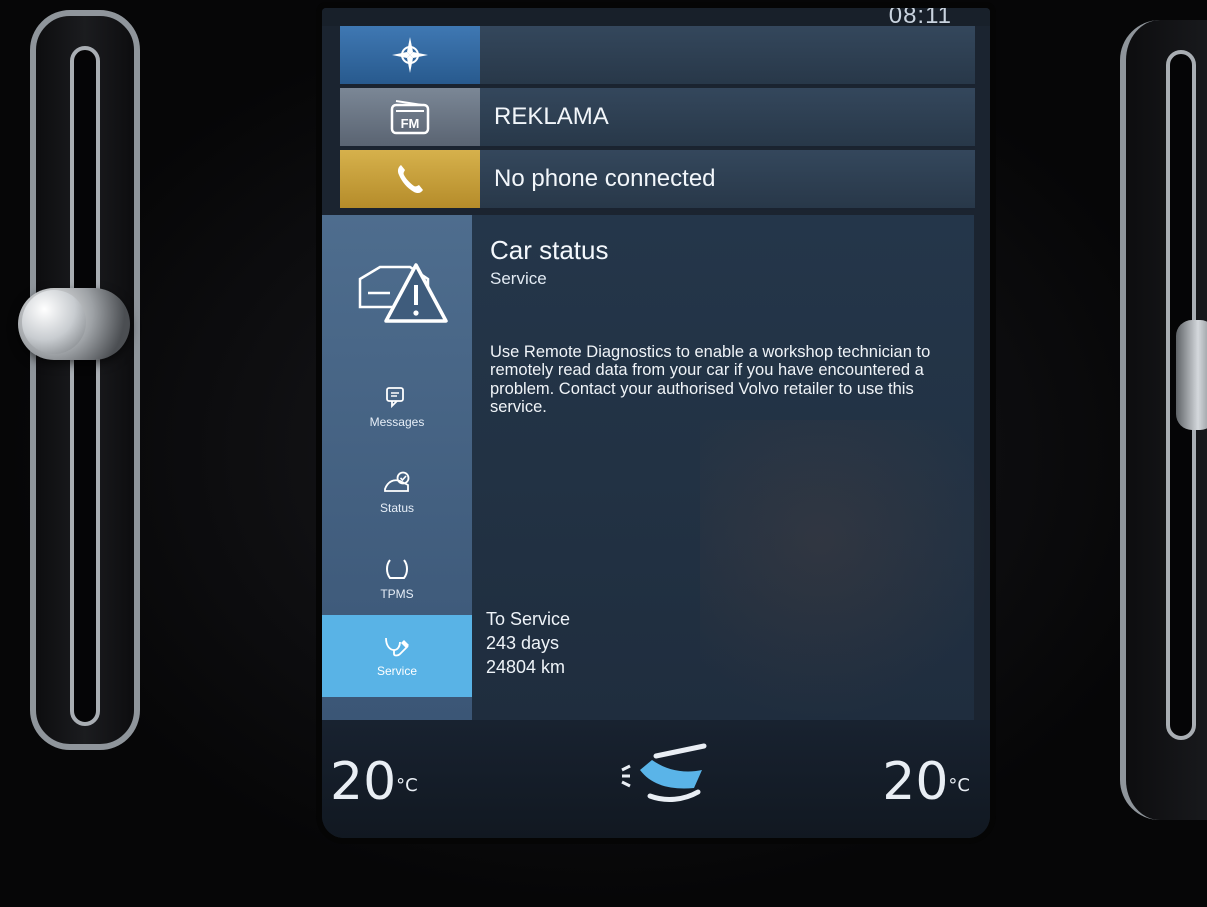 Image resolution: width=1207 pixels, height=907 pixels. Describe the element at coordinates (397, 422) in the screenshot. I see `sidebar-item-label: Messages` at that location.